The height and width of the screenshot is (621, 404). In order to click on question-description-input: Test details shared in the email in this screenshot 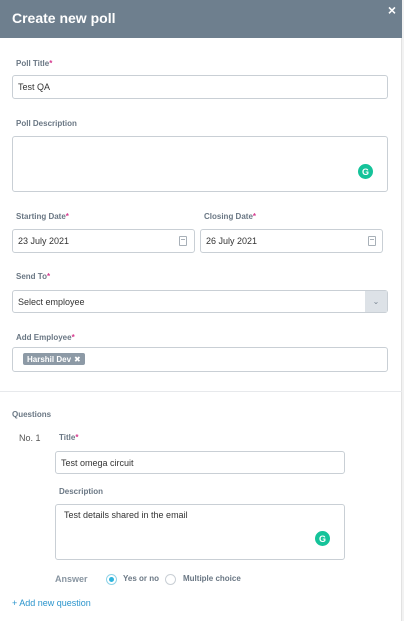, I will do `click(200, 532)`.